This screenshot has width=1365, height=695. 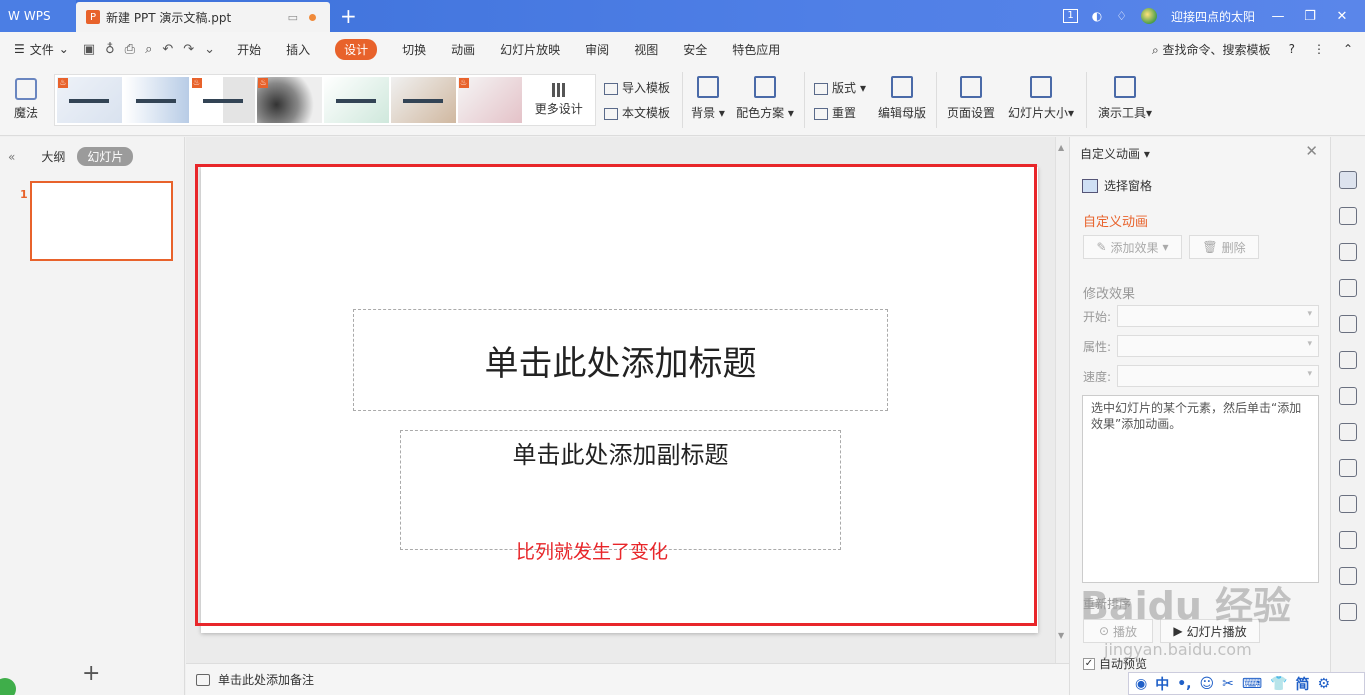 What do you see at coordinates (249, 49) in the screenshot?
I see `tab-home: 开始` at bounding box center [249, 49].